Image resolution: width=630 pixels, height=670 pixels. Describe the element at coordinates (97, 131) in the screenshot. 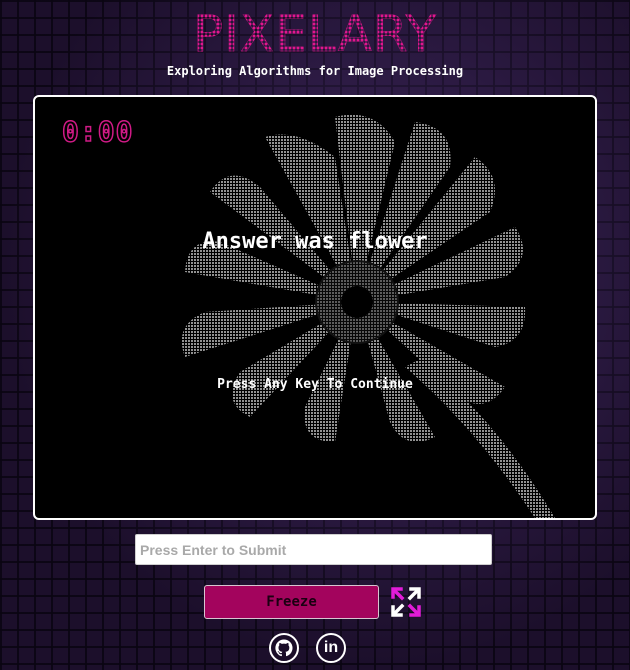

I see `timer-display: 0:00` at that location.